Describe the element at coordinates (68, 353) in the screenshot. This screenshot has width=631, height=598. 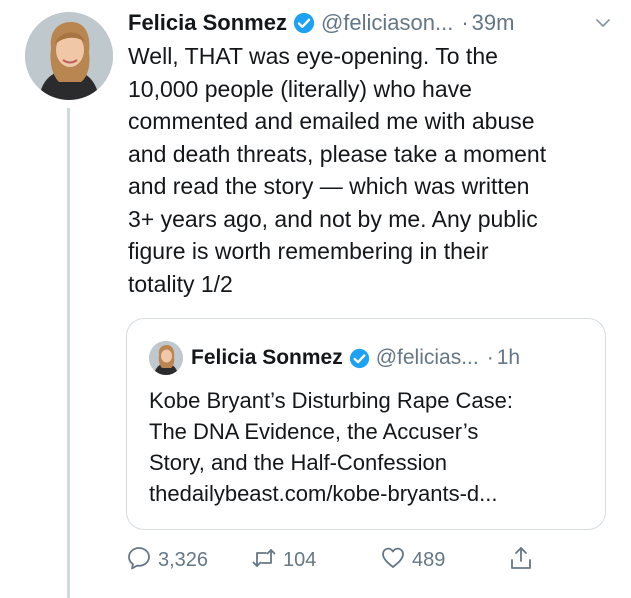
I see `thread-line` at that location.